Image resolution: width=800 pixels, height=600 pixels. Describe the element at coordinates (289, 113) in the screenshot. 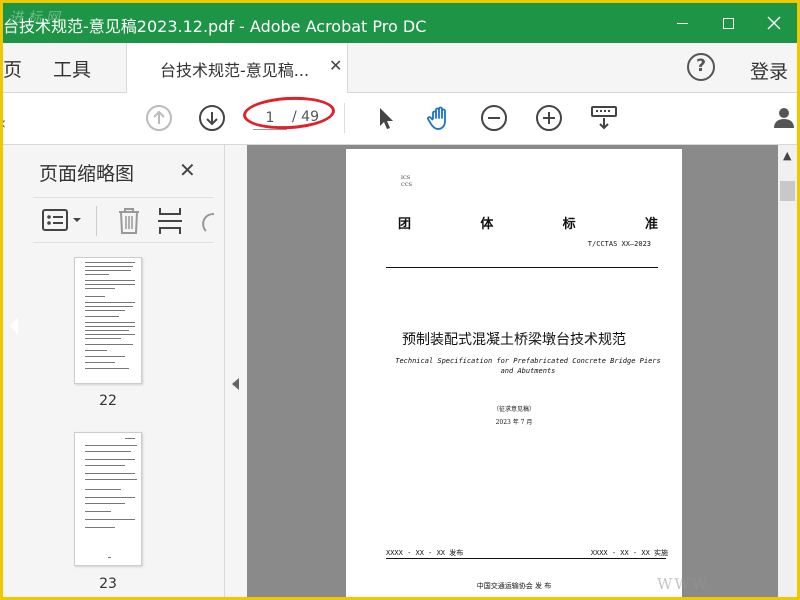

I see `red-highlight-ellipse` at that location.